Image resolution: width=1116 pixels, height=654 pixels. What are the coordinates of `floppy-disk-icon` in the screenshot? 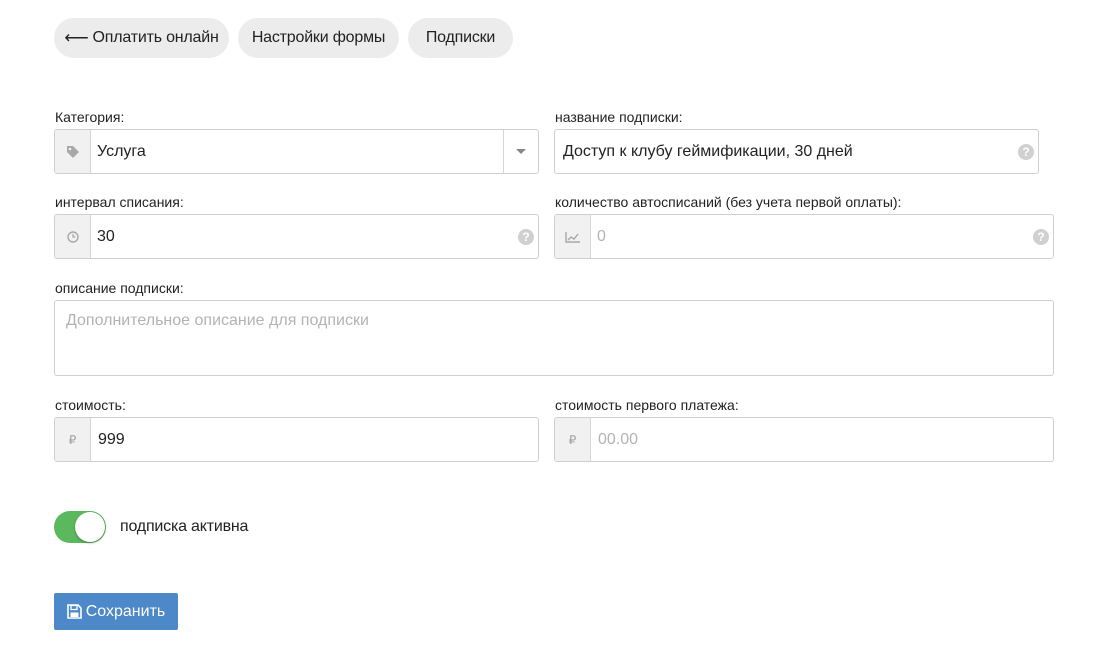 It's located at (74, 611).